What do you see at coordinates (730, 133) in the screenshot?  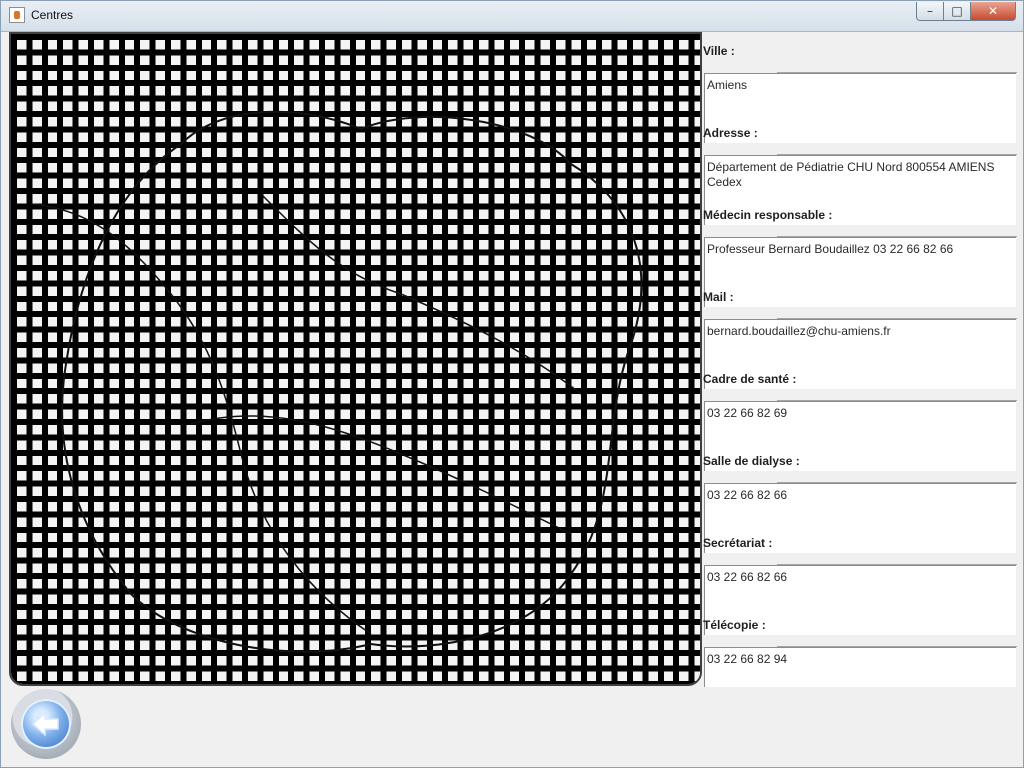 I see `address-label: Adresse :` at bounding box center [730, 133].